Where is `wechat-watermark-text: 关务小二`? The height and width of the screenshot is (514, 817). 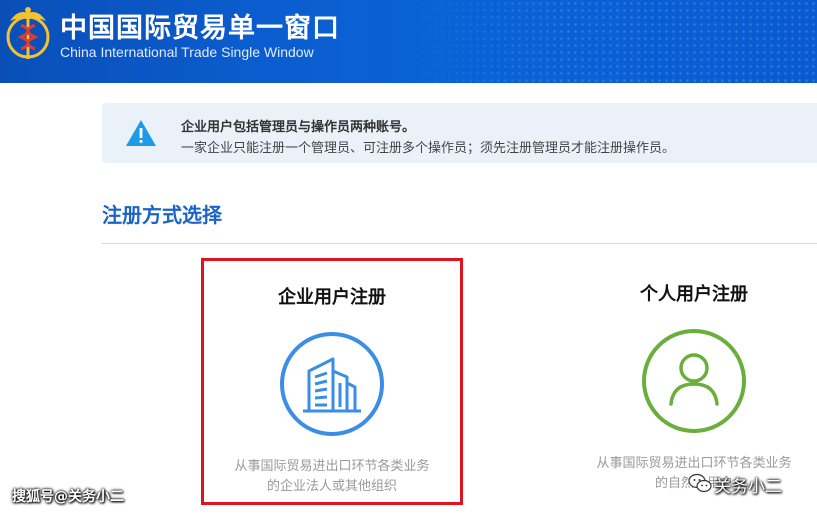
wechat-watermark-text: 关务小二 is located at coordinates (748, 487).